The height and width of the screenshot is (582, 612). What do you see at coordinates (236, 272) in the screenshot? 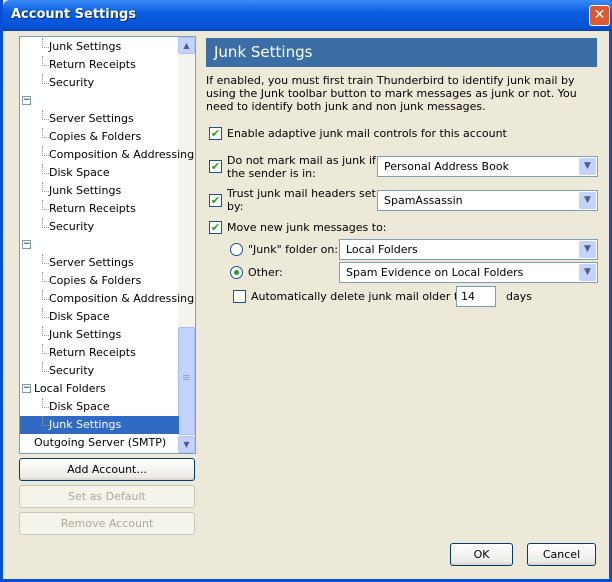
I see `other-folder-radio` at bounding box center [236, 272].